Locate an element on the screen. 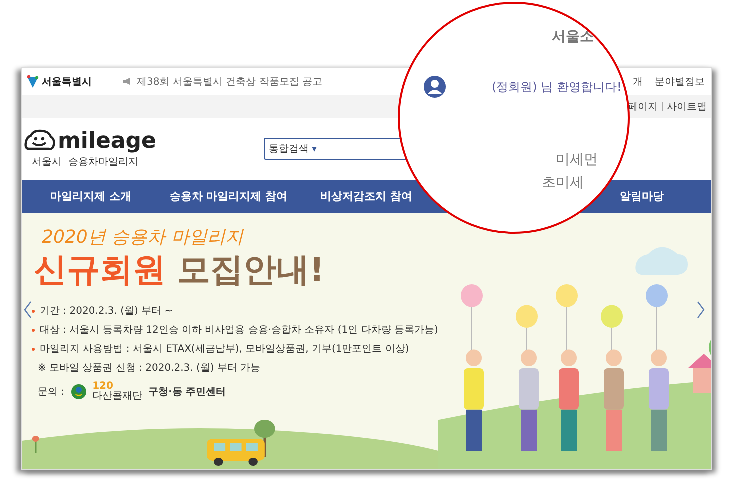 Image resolution: width=730 pixels, height=487 pixels. call-center-name: 다산콜재단 is located at coordinates (117, 397).